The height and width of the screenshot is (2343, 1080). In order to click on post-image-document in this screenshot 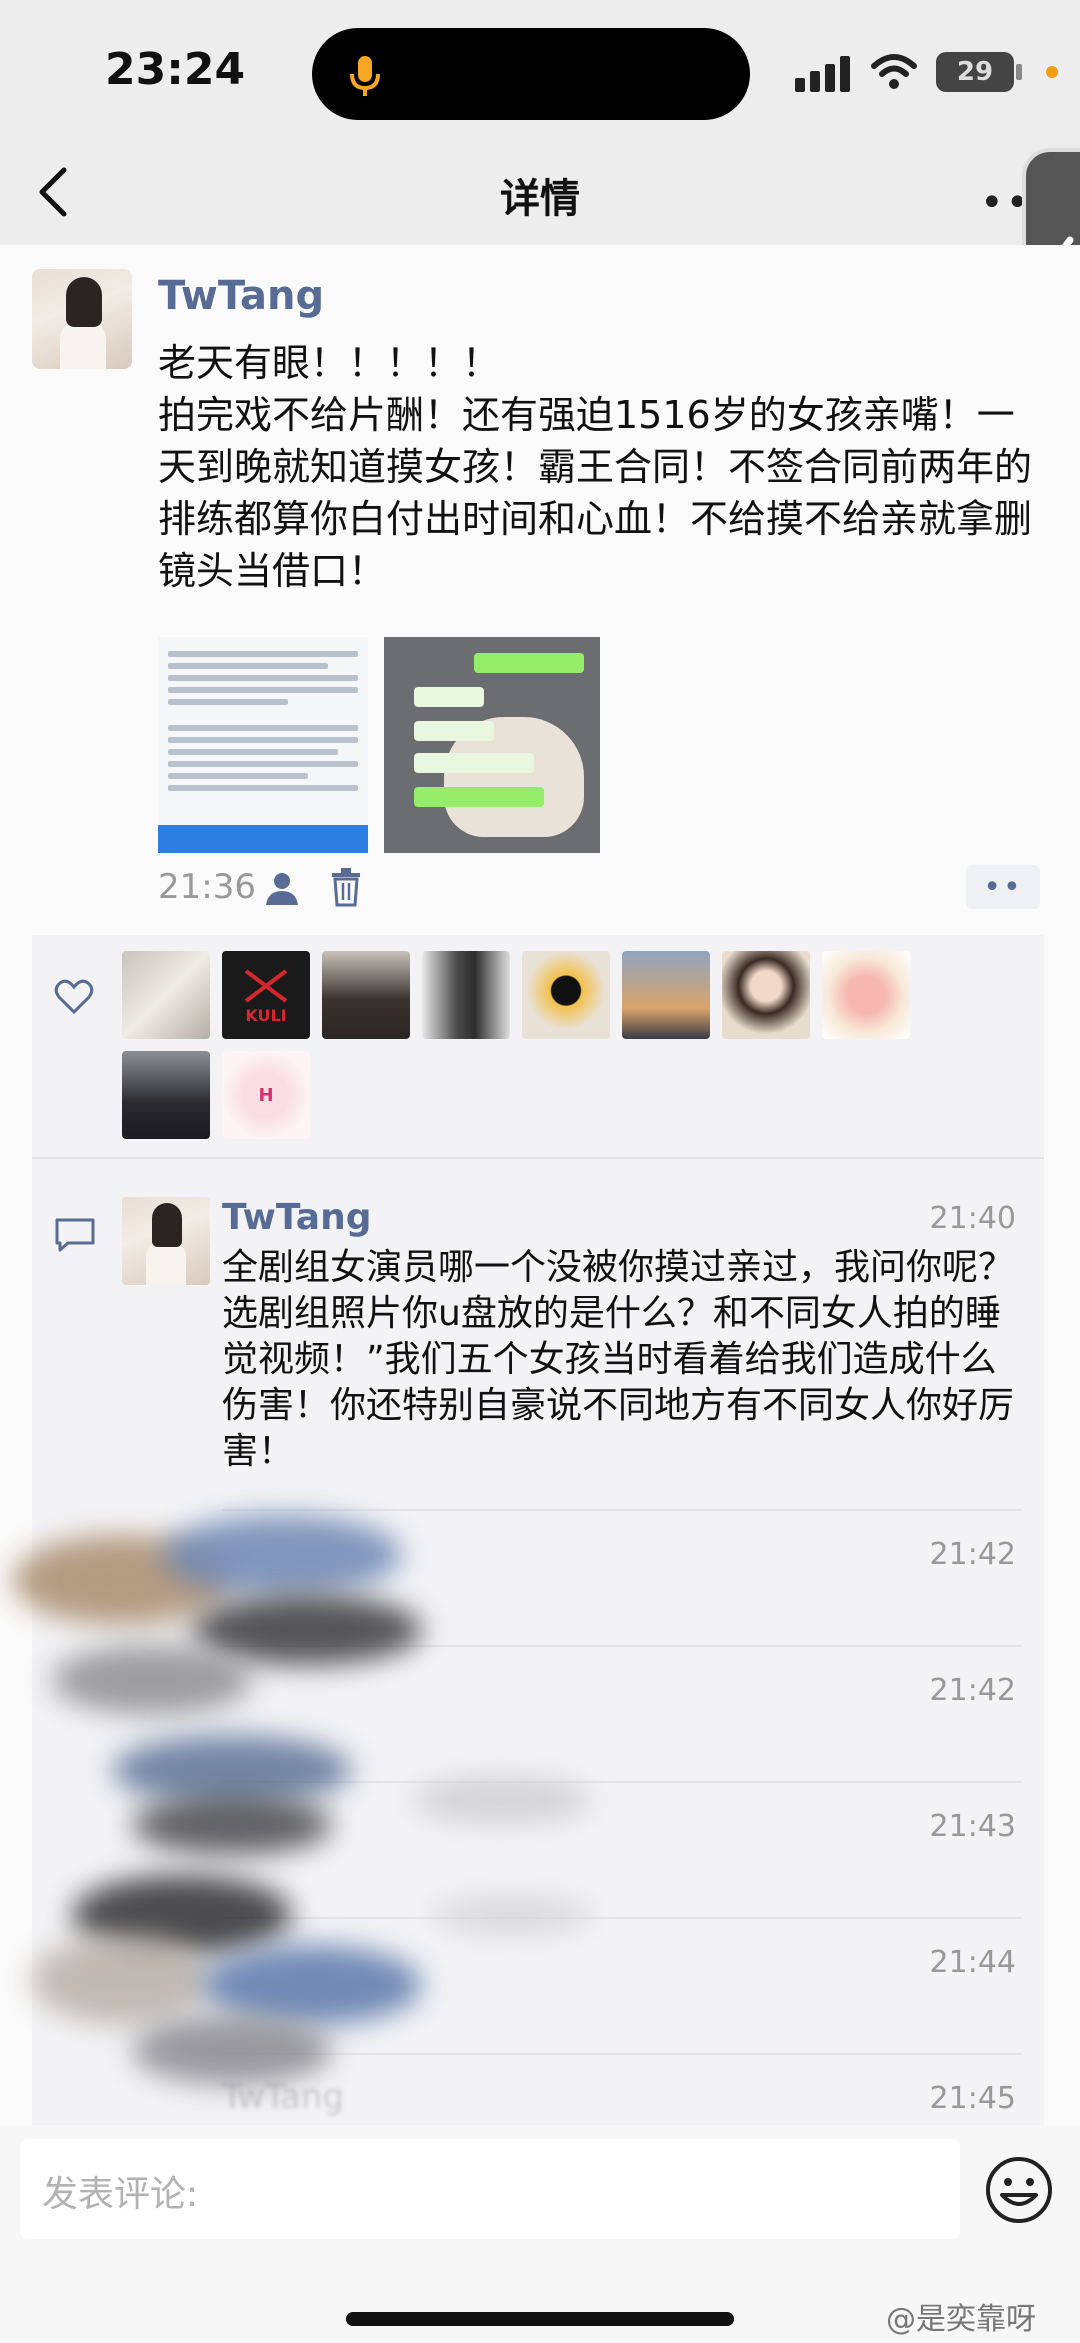, I will do `click(263, 745)`.